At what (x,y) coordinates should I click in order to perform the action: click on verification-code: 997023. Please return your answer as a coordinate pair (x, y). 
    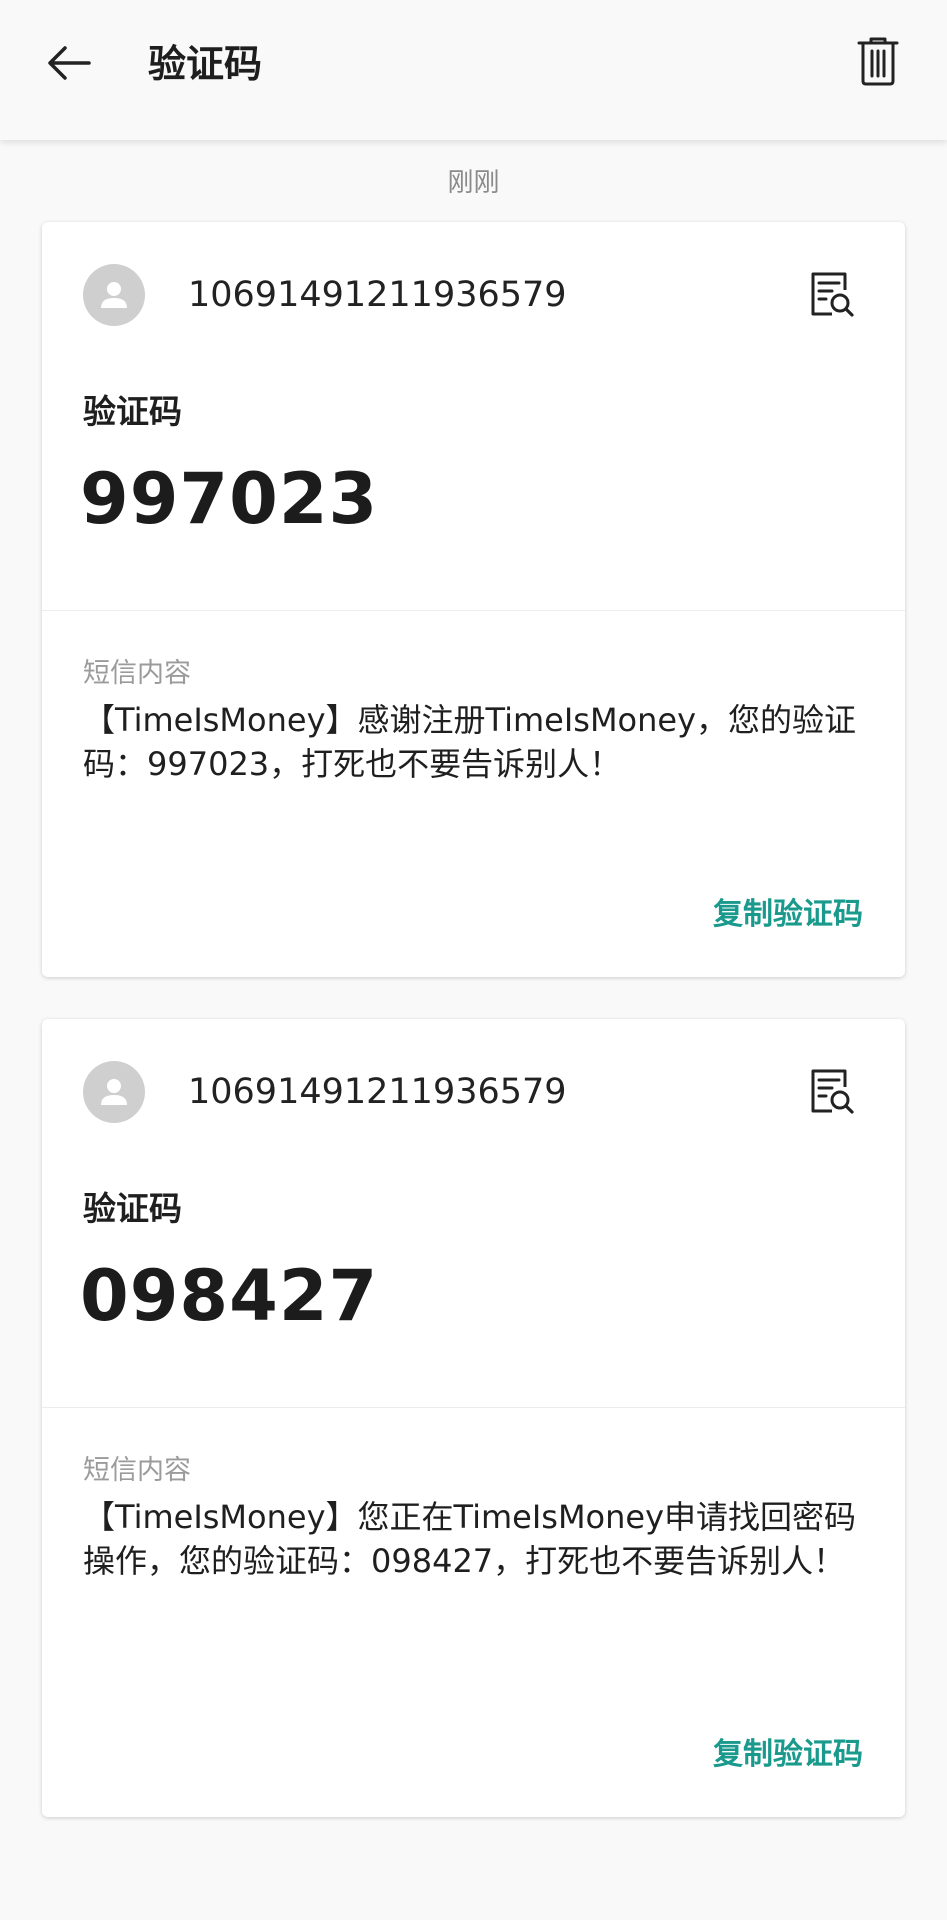
    Looking at the image, I should click on (229, 499).